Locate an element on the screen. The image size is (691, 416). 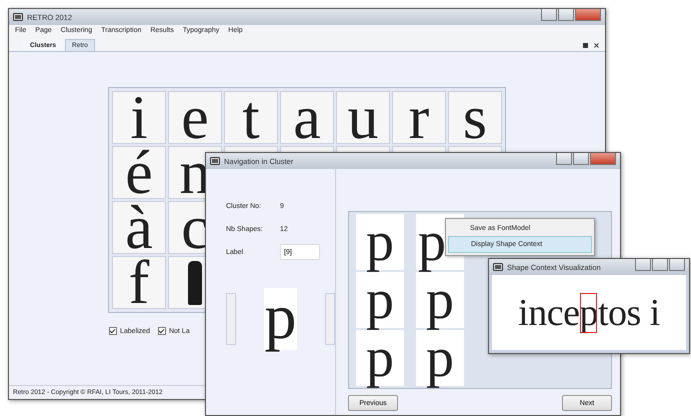
glyph-tile: i is located at coordinates (139, 117).